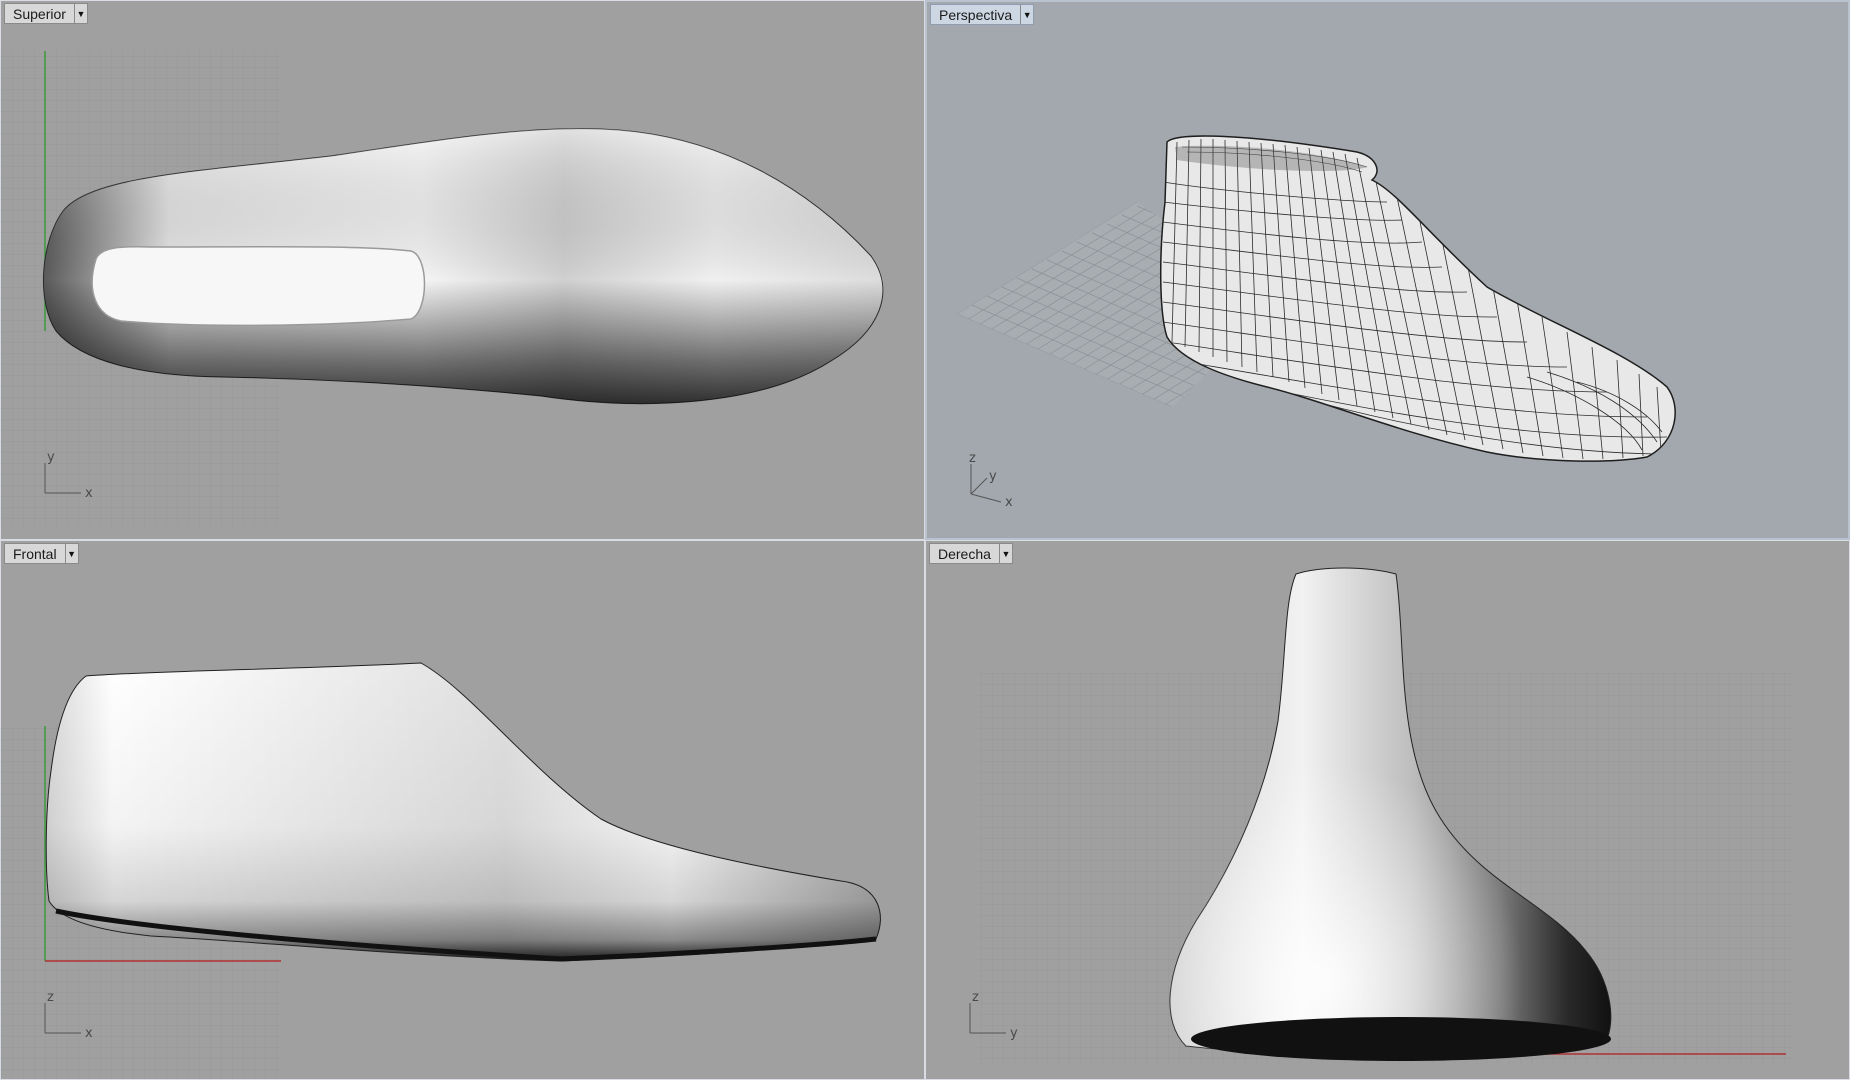 This screenshot has height=1080, width=1850. I want to click on viewport-title: Perspectiva, so click(976, 15).